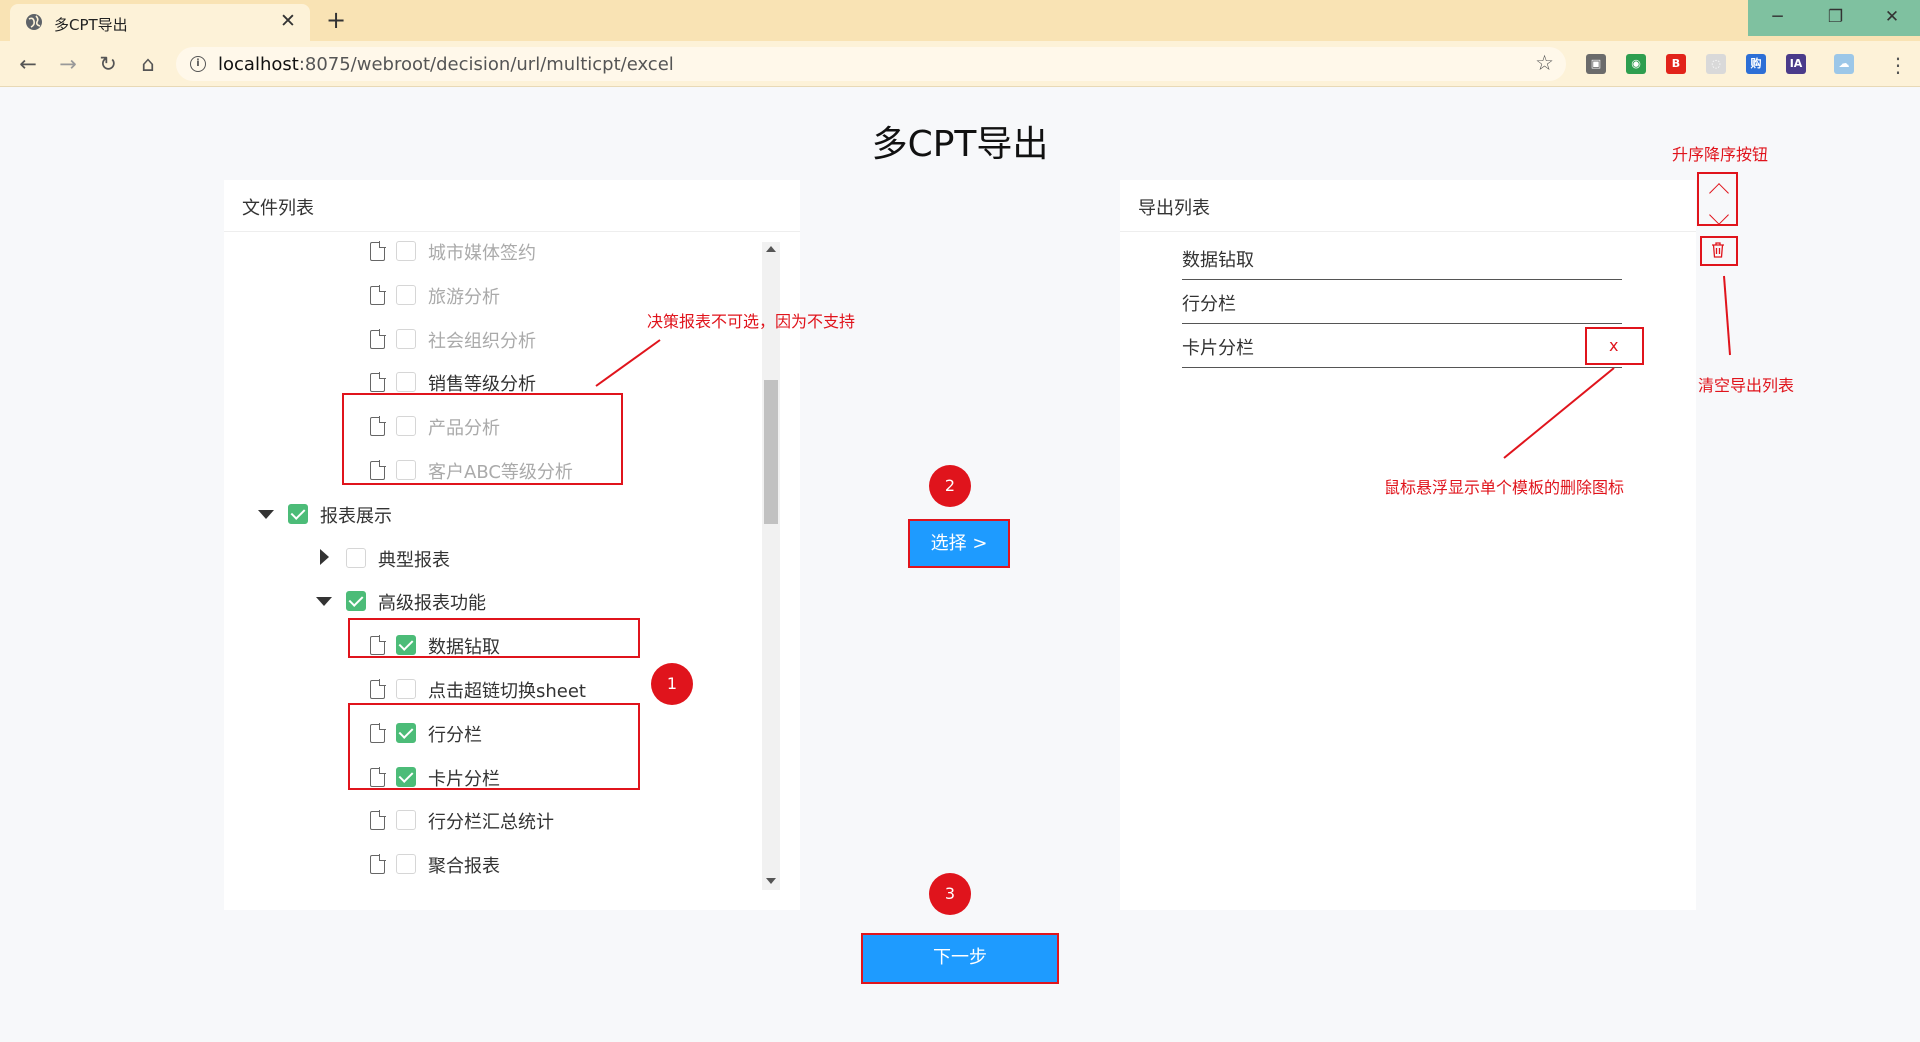 The width and height of the screenshot is (1920, 1042). I want to click on reload-icon: ↻, so click(108, 64).